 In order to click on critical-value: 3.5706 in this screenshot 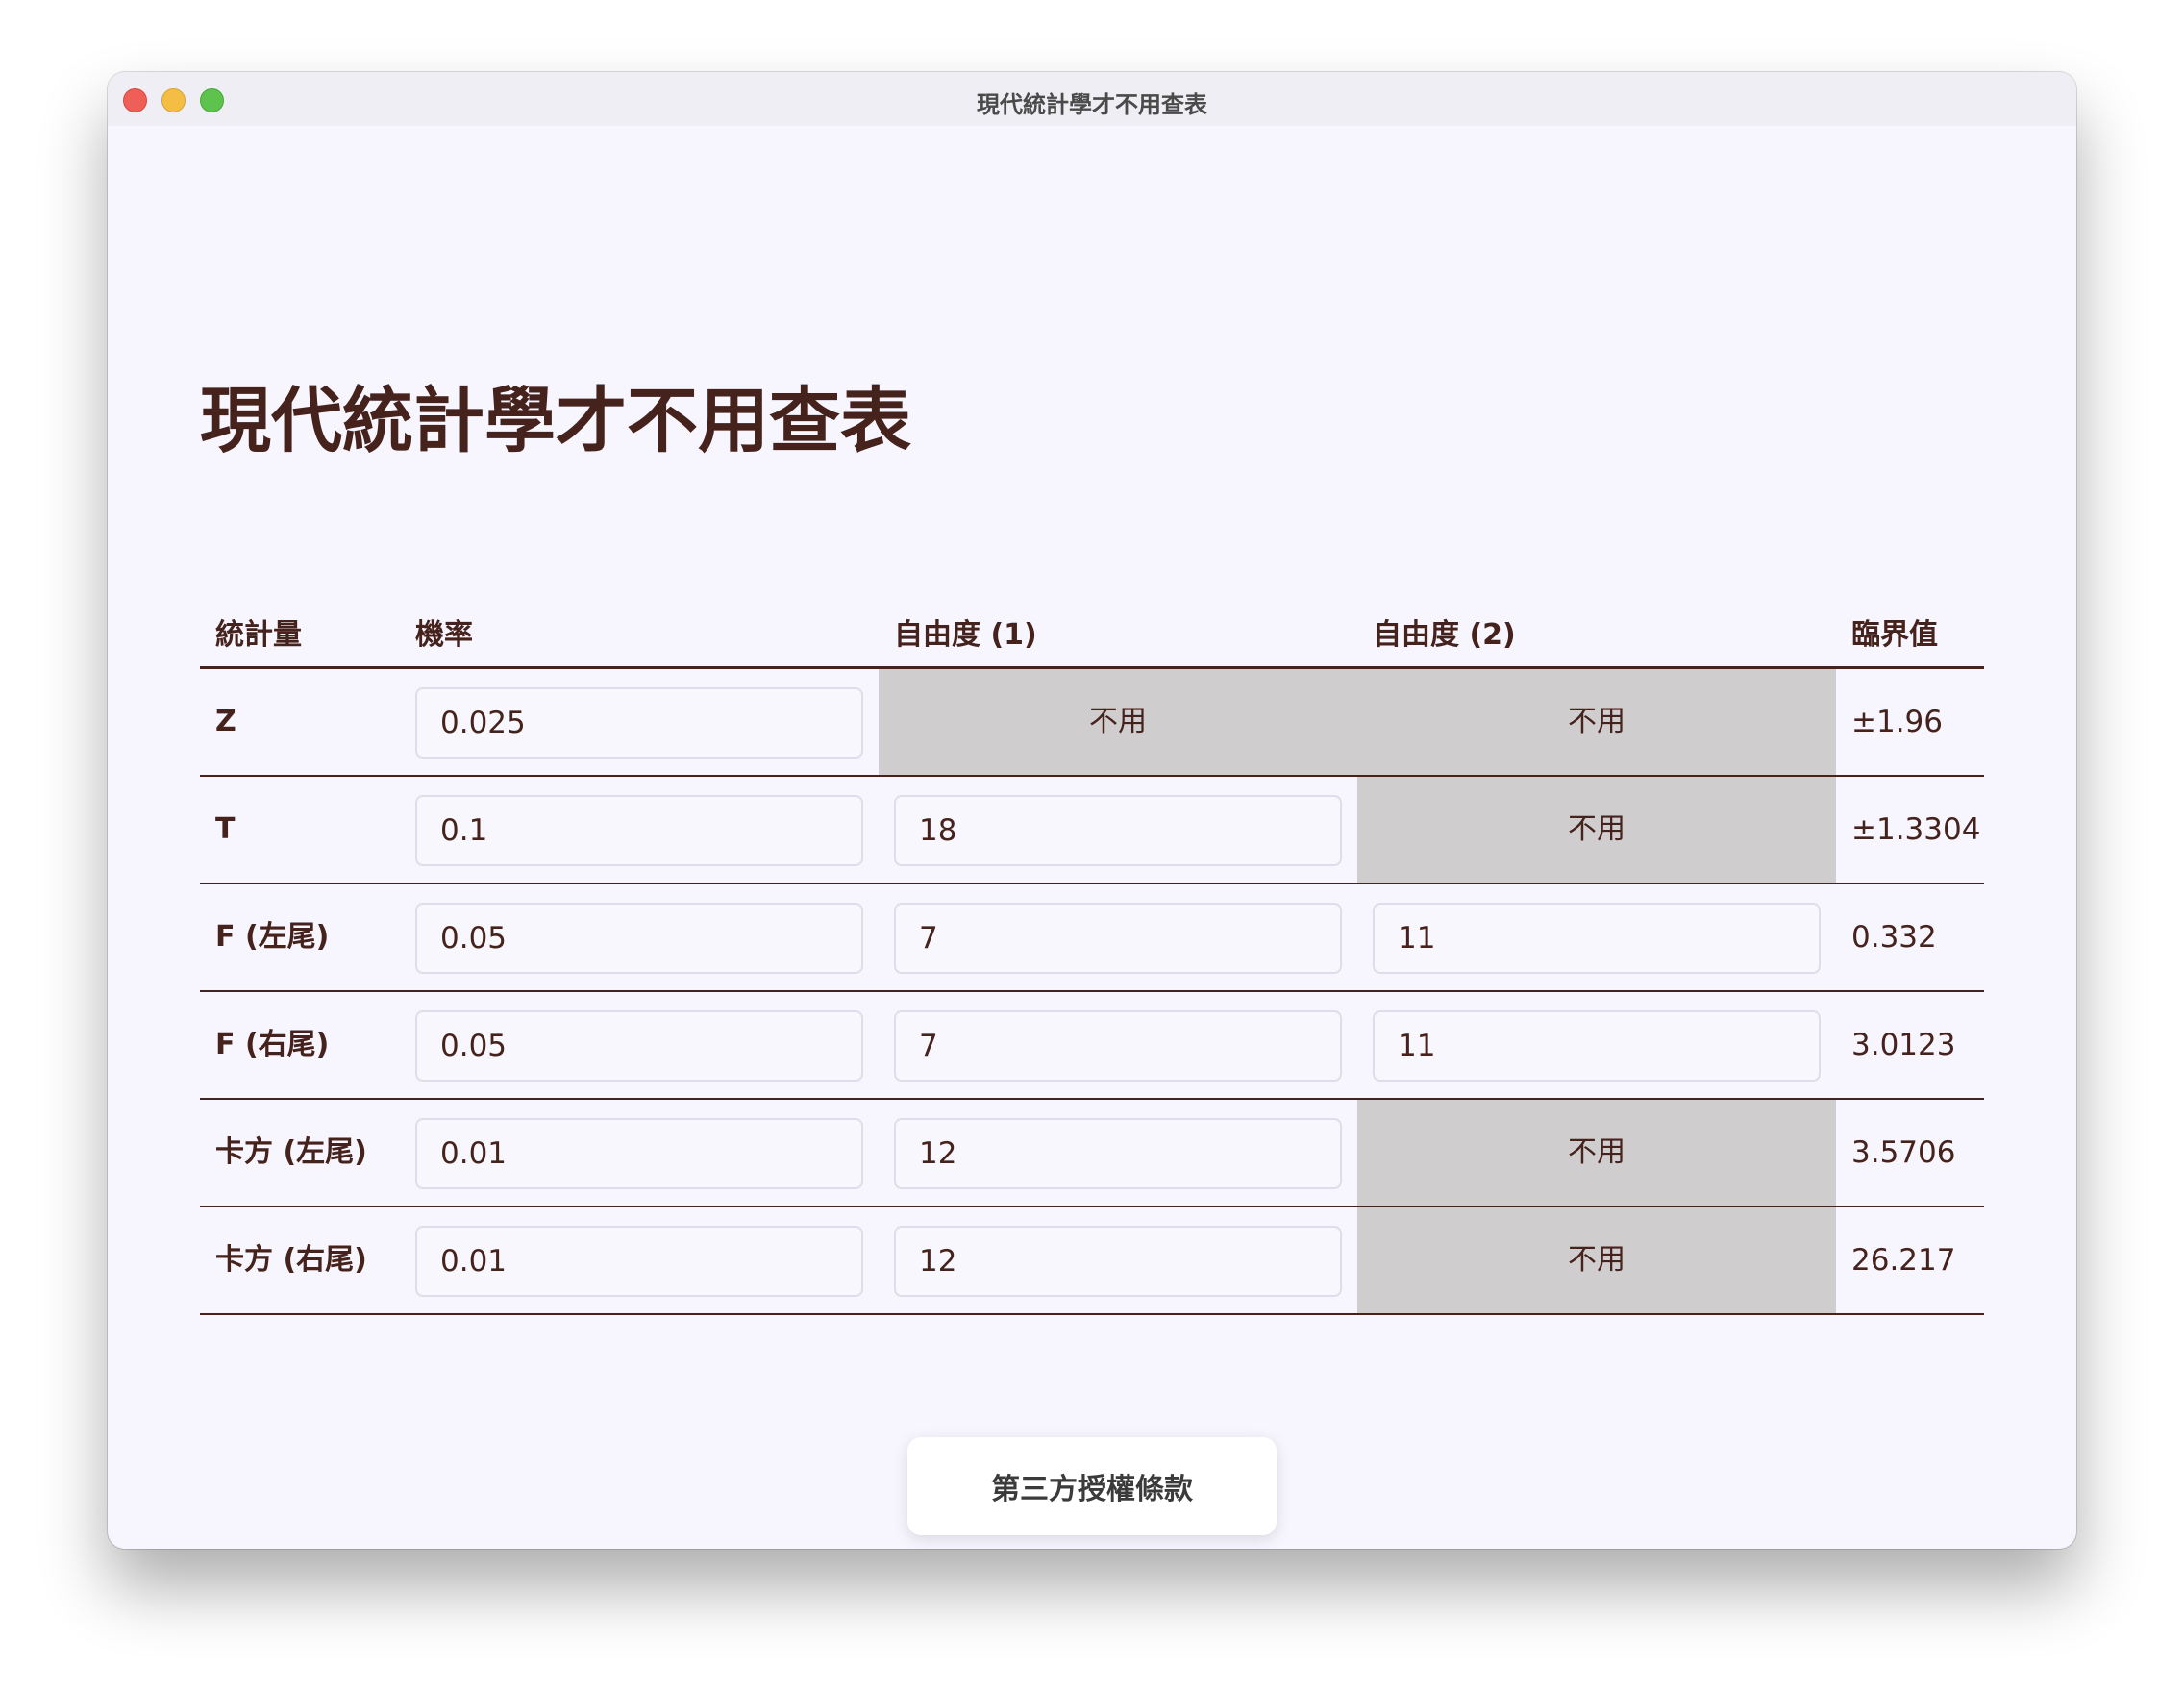, I will do `click(1904, 1152)`.